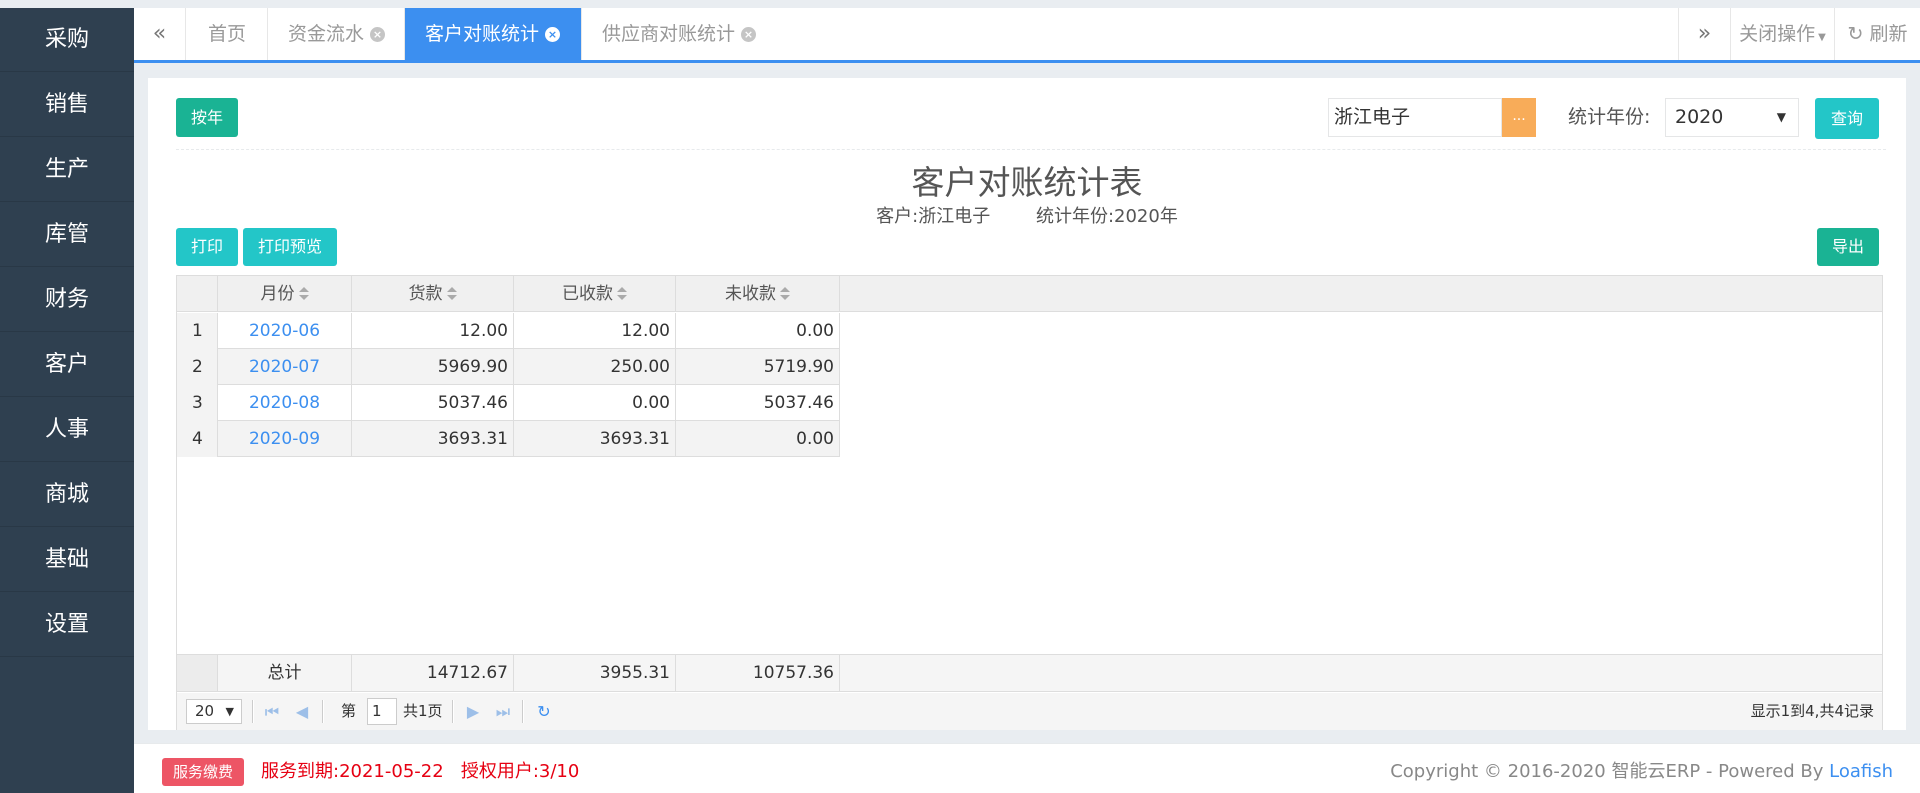 Image resolution: width=1920 pixels, height=793 pixels. Describe the element at coordinates (433, 331) in the screenshot. I see `amount-cell: 12.00` at that location.